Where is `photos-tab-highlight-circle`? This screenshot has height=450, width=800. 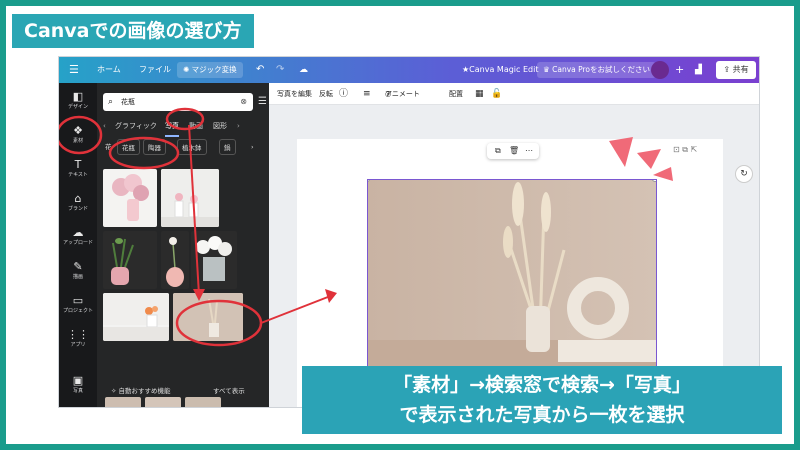 photos-tab-highlight-circle is located at coordinates (185, 119).